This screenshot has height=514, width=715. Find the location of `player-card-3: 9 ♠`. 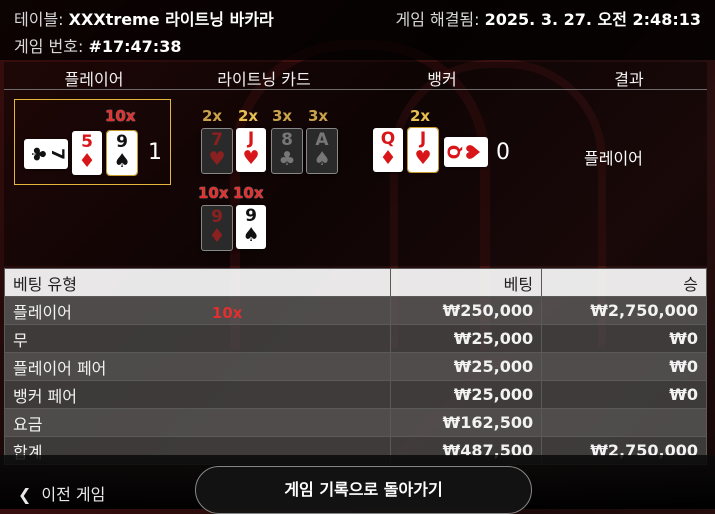

player-card-3: 9 ♠ is located at coordinates (122, 153).